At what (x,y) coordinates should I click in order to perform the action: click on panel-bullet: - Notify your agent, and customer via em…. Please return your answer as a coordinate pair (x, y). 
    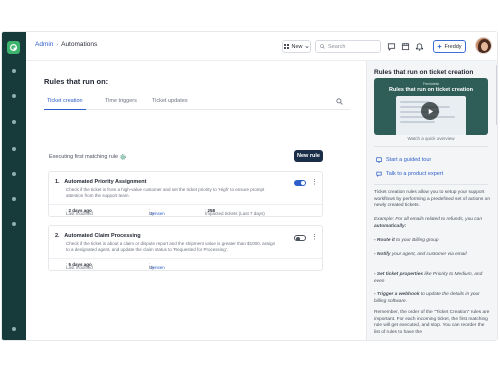
    Looking at the image, I should click on (432, 255).